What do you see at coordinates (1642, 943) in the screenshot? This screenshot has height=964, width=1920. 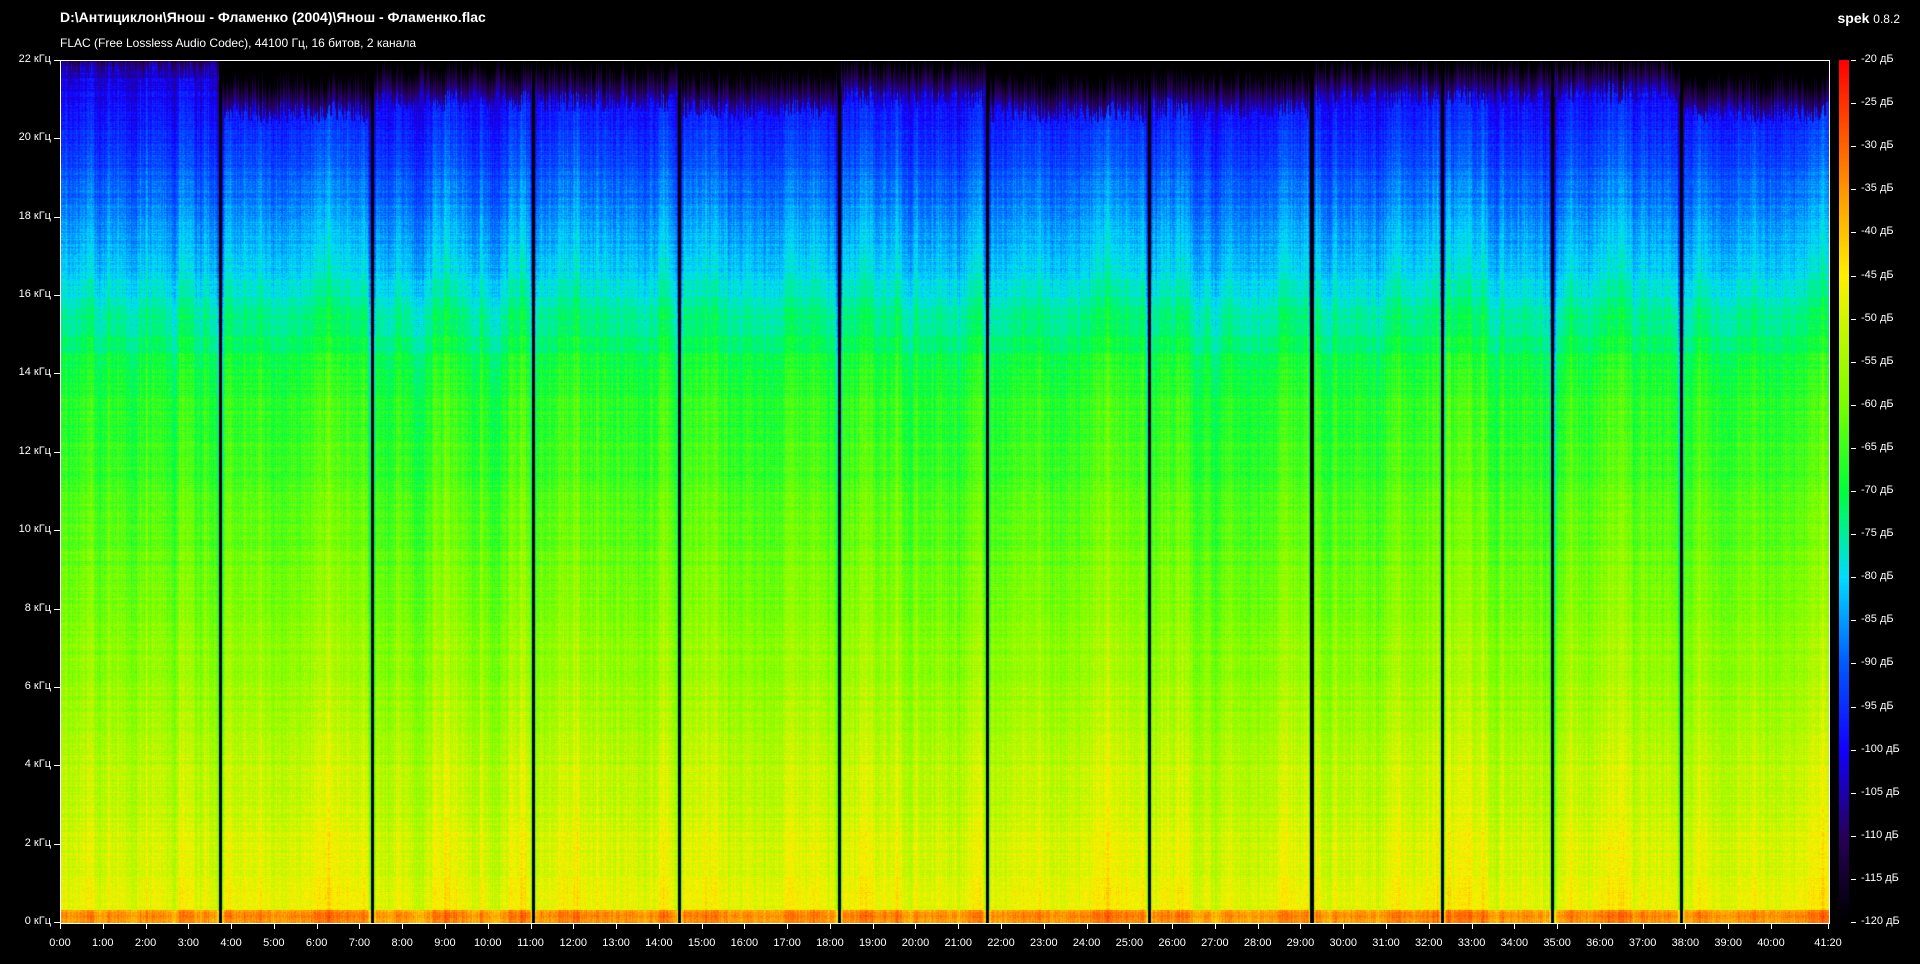 I see `x-tick-label: 37:00` at bounding box center [1642, 943].